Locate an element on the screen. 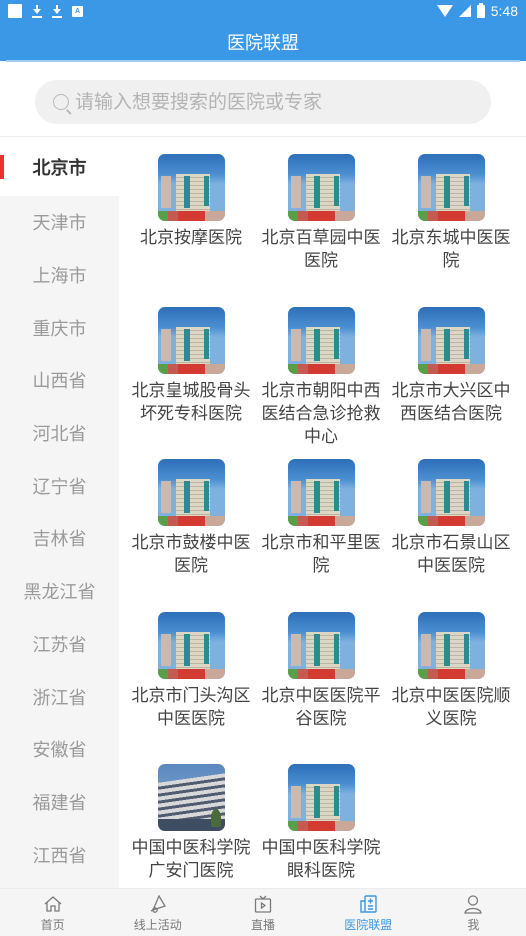 This screenshot has height=936, width=526. sidebar-item-province: 吉林省 is located at coordinates (59, 538).